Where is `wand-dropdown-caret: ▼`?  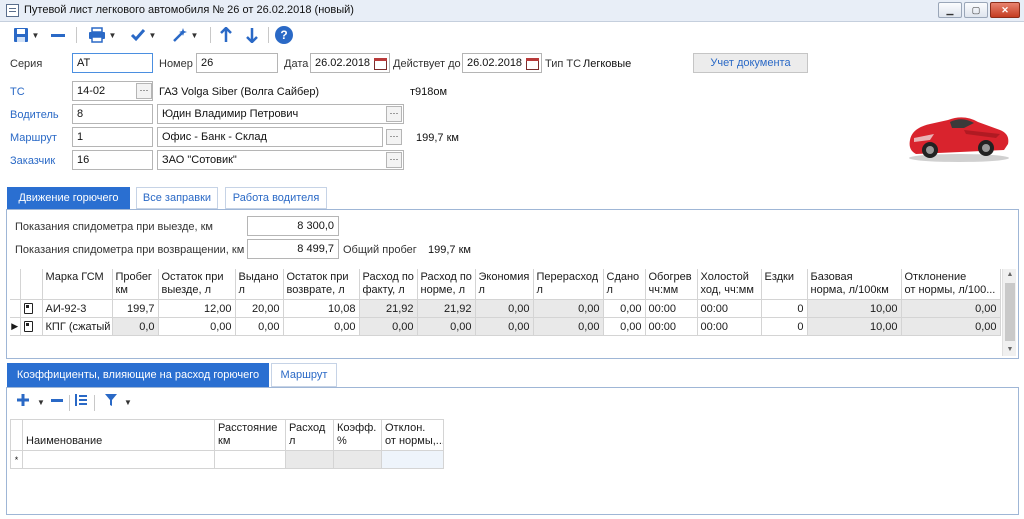 wand-dropdown-caret: ▼ is located at coordinates (195, 35).